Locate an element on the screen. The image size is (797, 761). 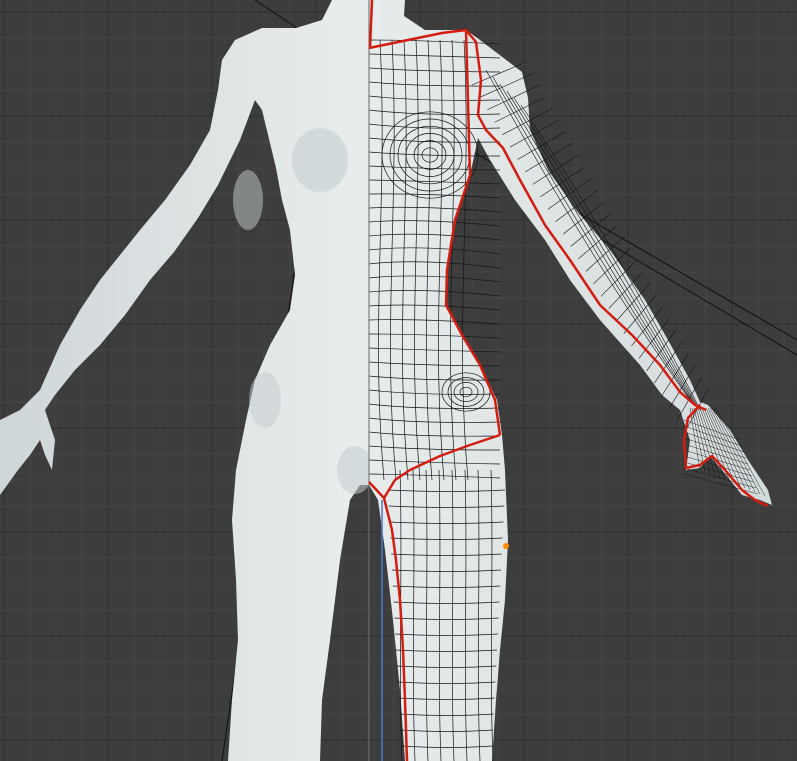
groin-shade is located at coordinates (353, 470).